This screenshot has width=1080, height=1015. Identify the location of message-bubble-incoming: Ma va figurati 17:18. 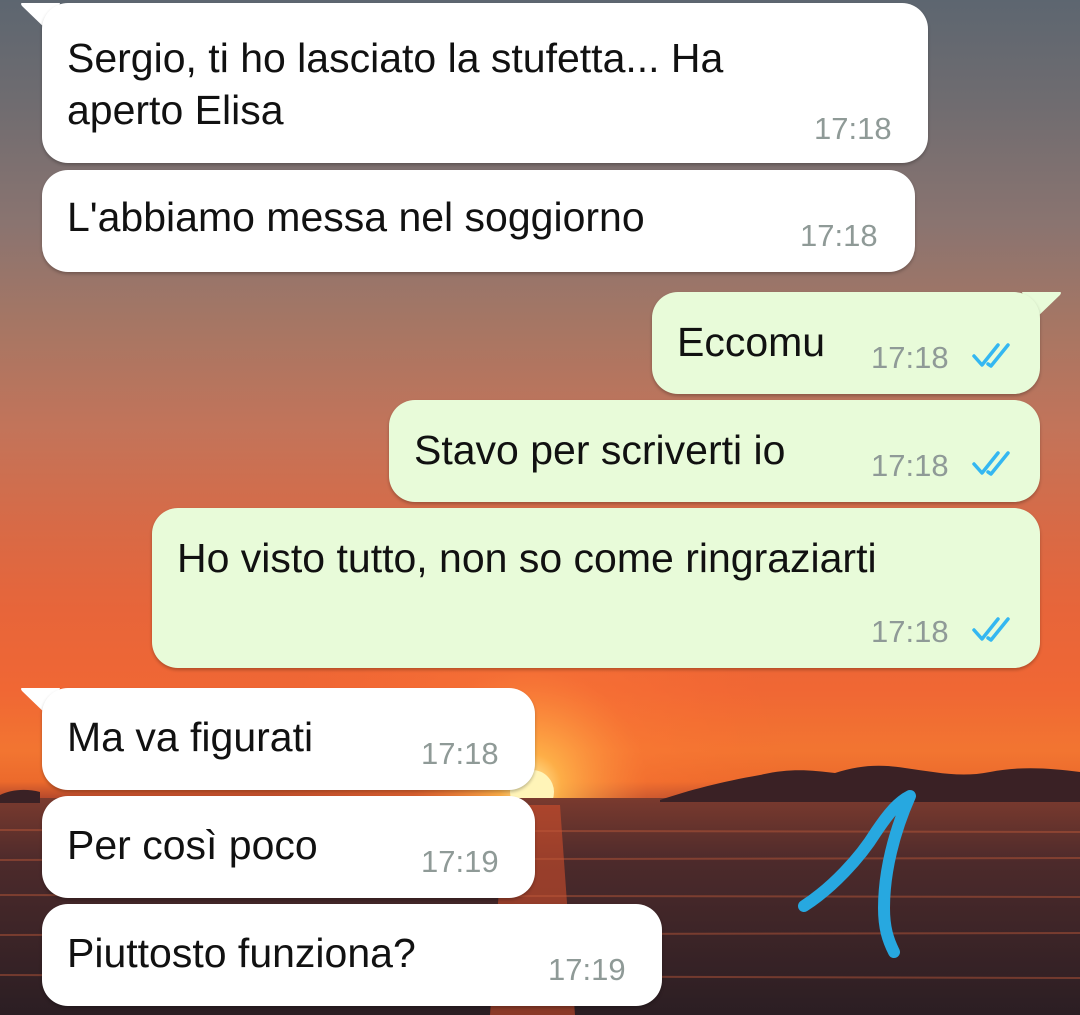
(288, 739).